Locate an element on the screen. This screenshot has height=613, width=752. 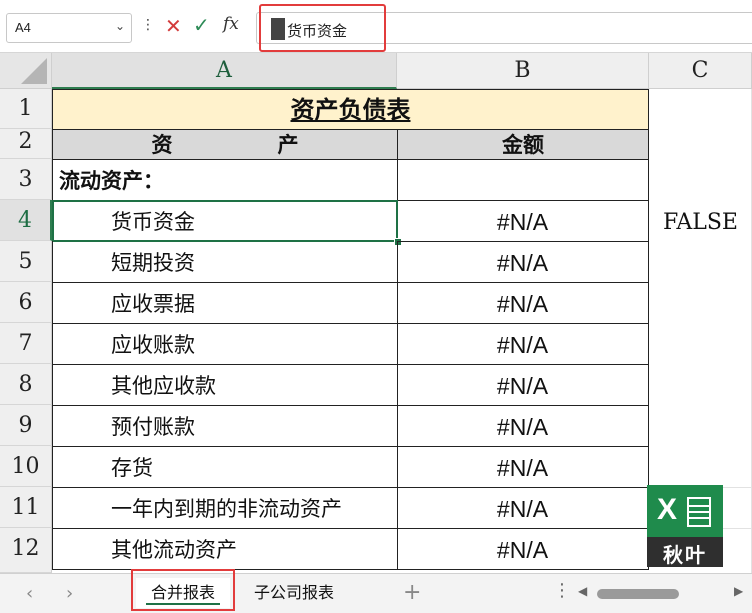
scroll-right-icon: ▶ is located at coordinates (738, 591).